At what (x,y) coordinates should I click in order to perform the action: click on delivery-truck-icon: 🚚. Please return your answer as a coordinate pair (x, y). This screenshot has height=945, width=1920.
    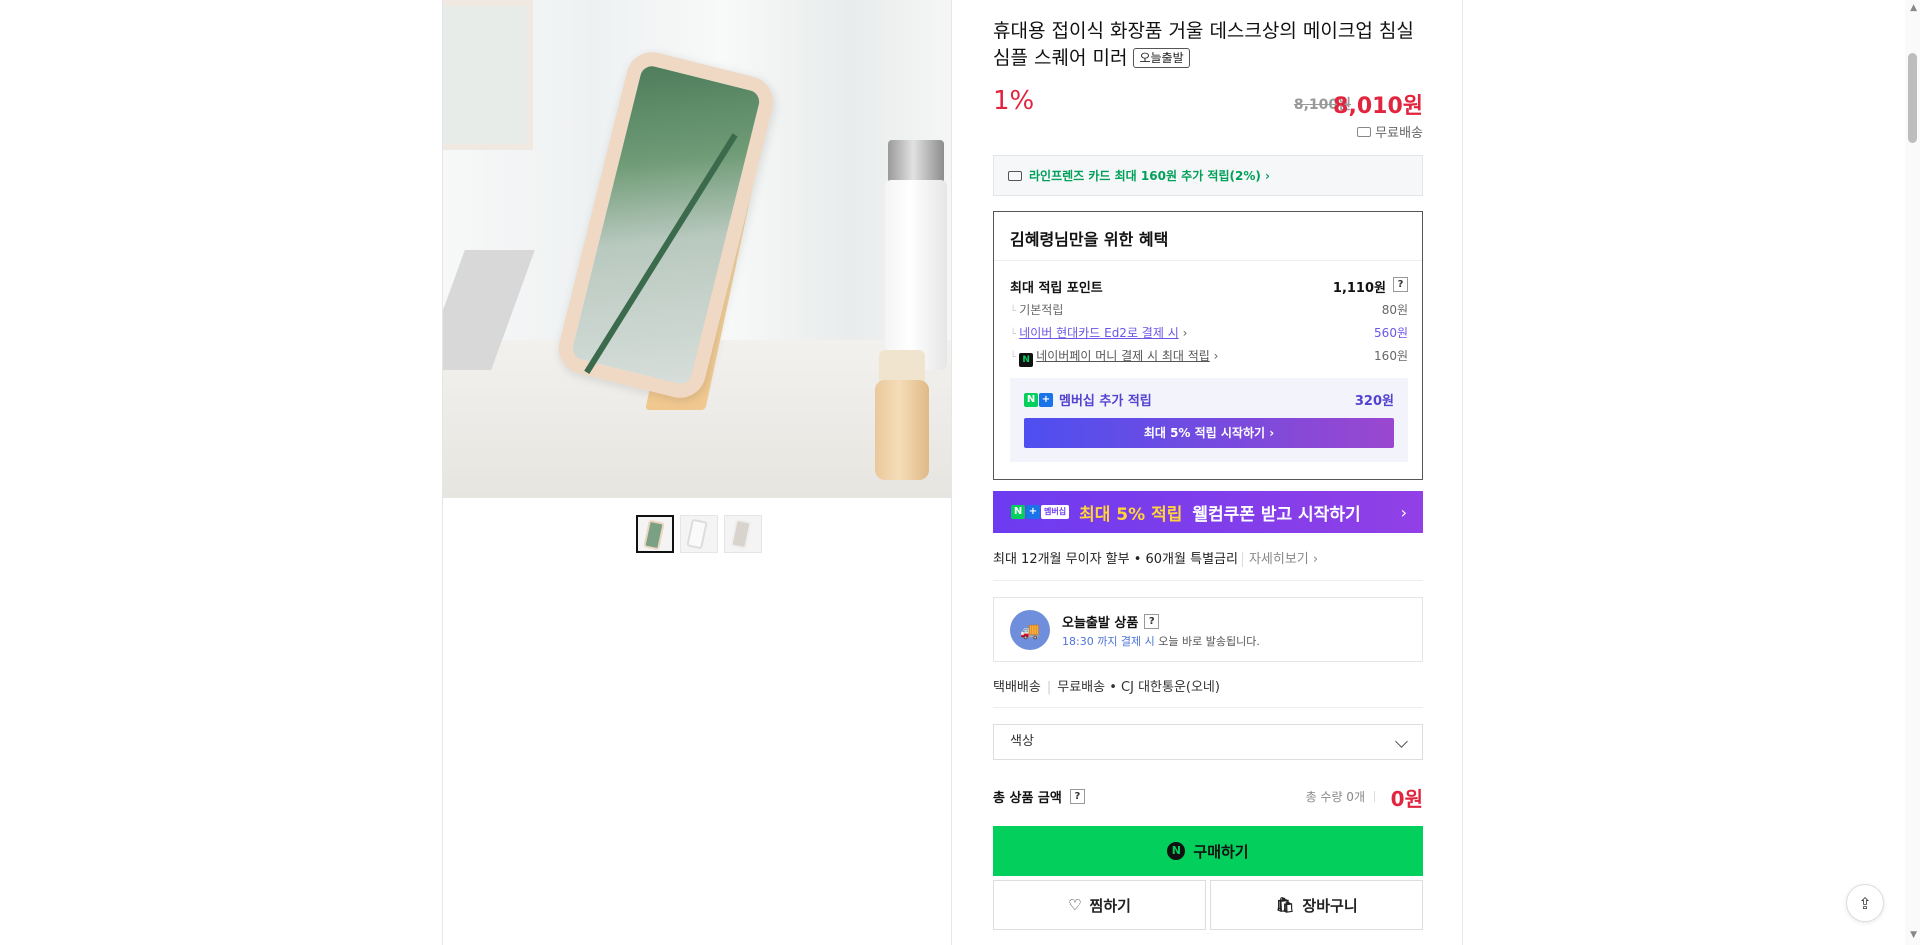
    Looking at the image, I should click on (1030, 630).